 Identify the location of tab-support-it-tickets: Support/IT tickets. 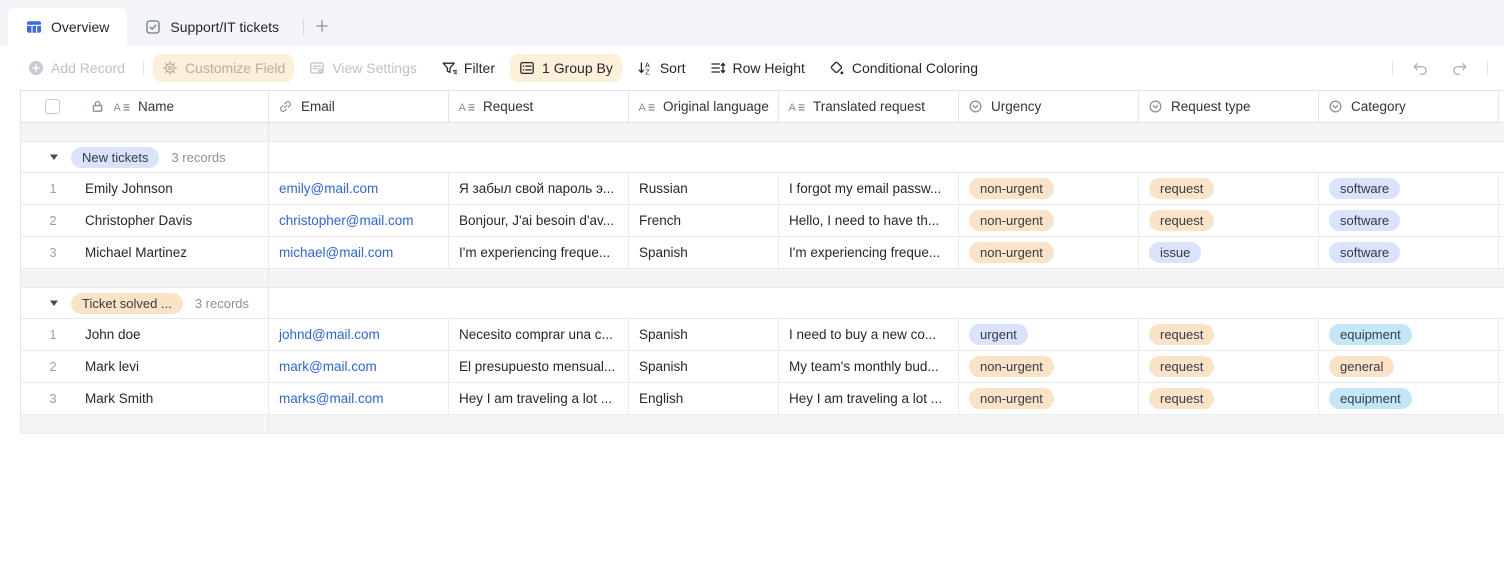
(212, 27).